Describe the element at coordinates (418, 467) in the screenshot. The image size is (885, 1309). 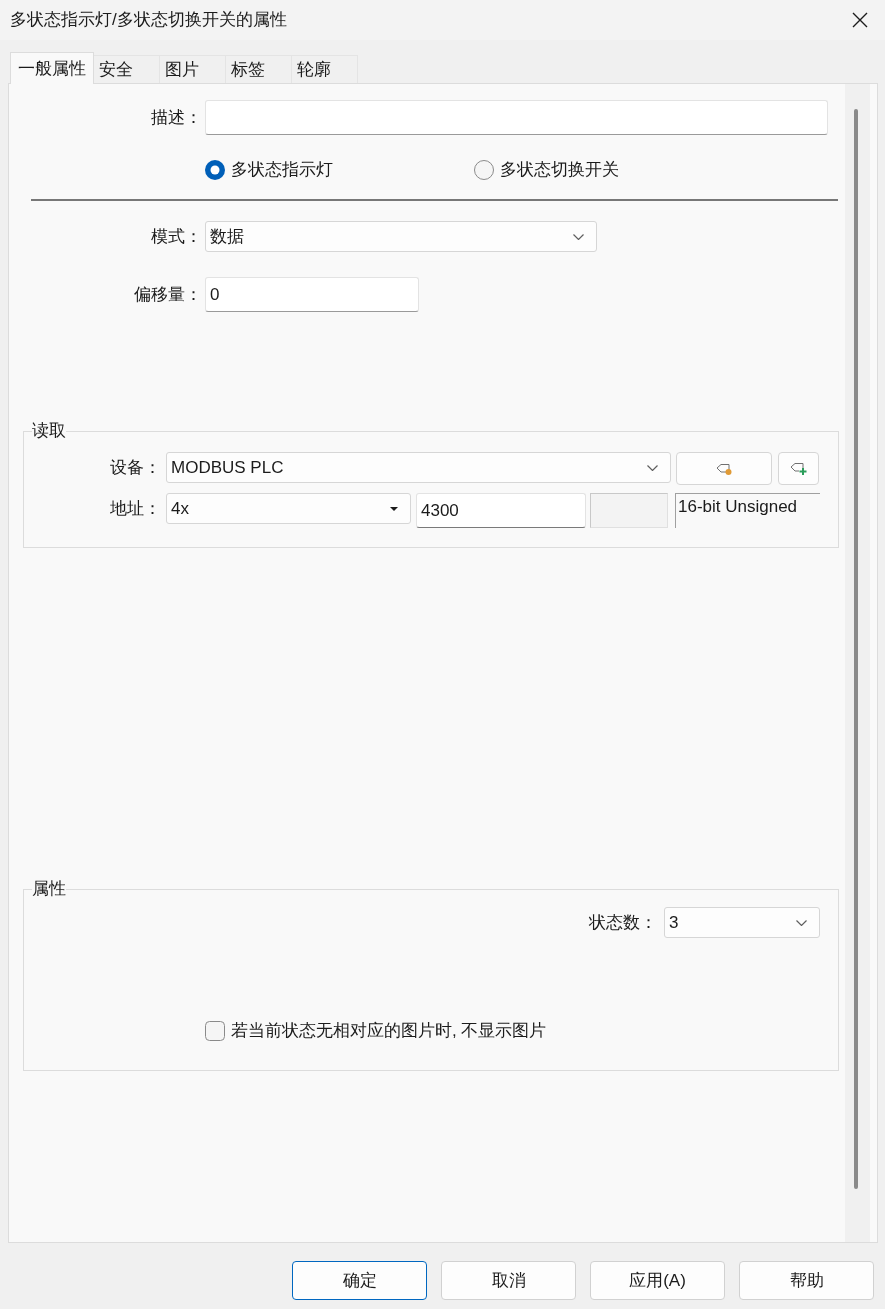
I see `device-dropdown: MODBUS PLC` at that location.